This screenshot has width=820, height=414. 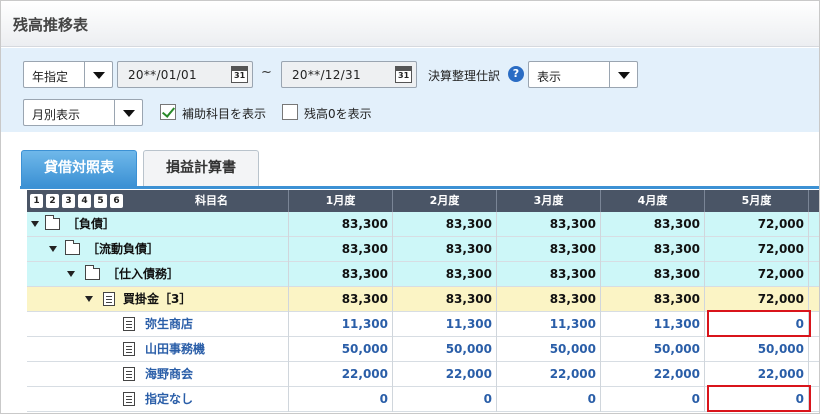 I want to click on level-1-button: 1, so click(x=36, y=201).